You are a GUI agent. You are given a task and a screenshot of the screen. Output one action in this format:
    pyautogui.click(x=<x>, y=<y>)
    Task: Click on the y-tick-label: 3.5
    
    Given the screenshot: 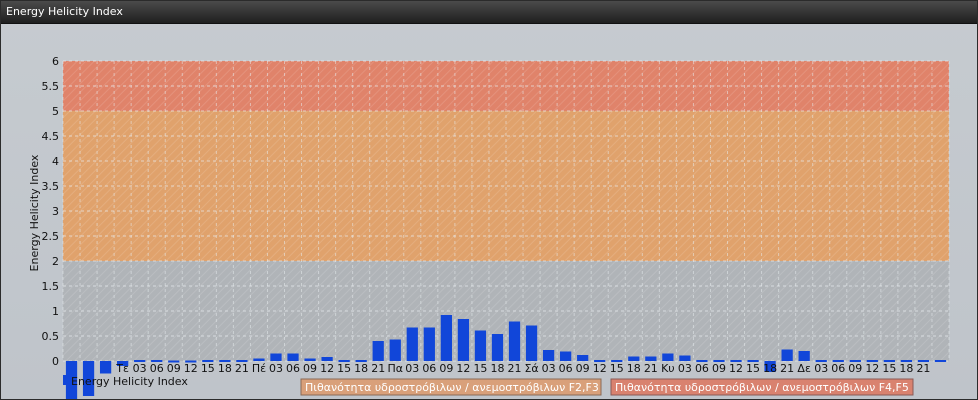 What is the action you would take?
    pyautogui.click(x=51, y=186)
    